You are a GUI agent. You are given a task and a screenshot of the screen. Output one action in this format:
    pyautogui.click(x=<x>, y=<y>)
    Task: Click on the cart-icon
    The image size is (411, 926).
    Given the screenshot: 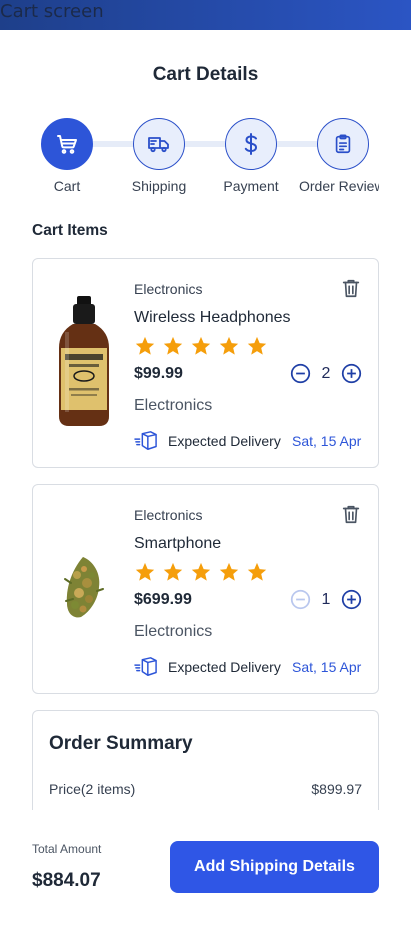 What is the action you would take?
    pyautogui.click(x=67, y=144)
    